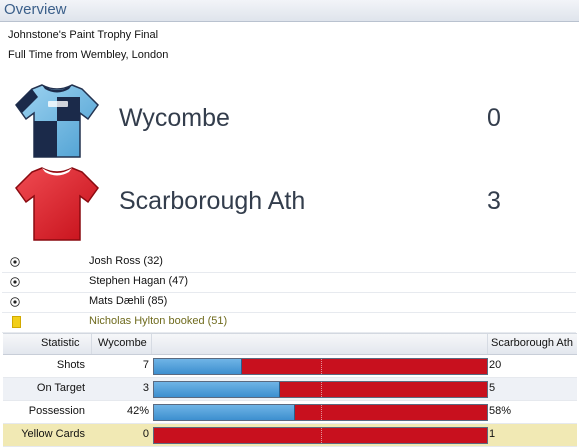 The width and height of the screenshot is (579, 447). What do you see at coordinates (145, 388) in the screenshot?
I see `home-stat-value: 3` at bounding box center [145, 388].